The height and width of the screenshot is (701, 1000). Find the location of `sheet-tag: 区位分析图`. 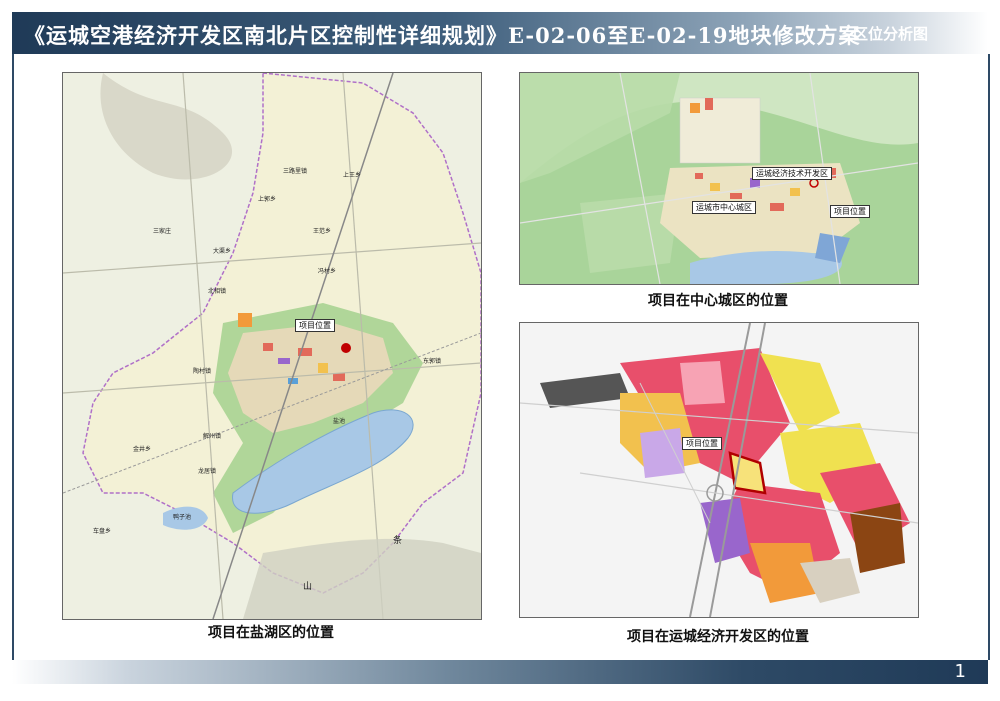

sheet-tag: 区位分析图 is located at coordinates (890, 34).